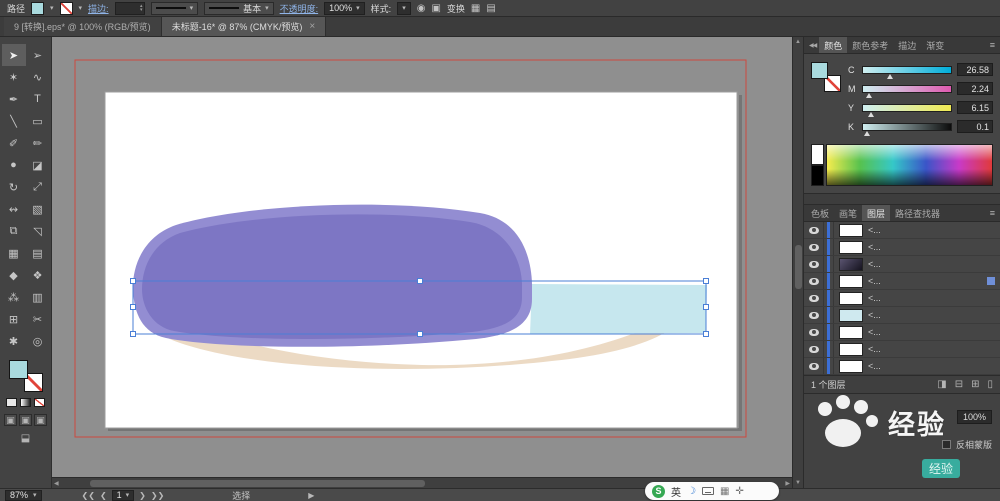  What do you see at coordinates (907, 110) in the screenshot?
I see `yellow-slider` at bounding box center [907, 110].